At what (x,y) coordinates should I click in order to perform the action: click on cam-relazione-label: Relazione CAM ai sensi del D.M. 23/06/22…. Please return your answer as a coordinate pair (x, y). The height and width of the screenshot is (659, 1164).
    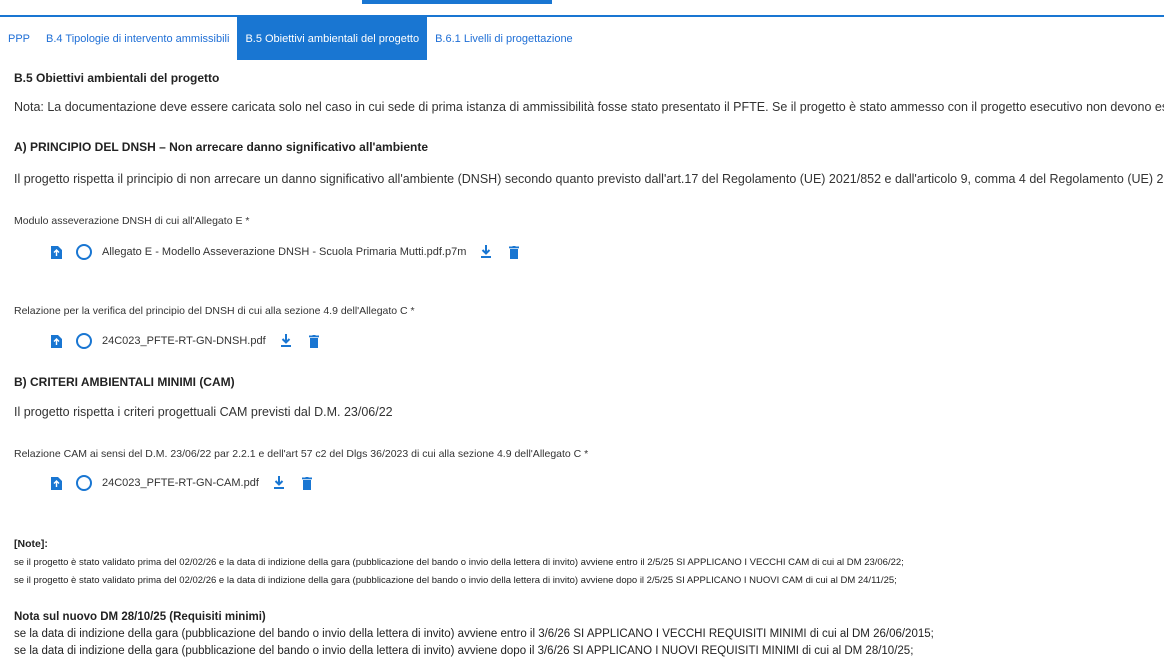
    Looking at the image, I should click on (301, 454).